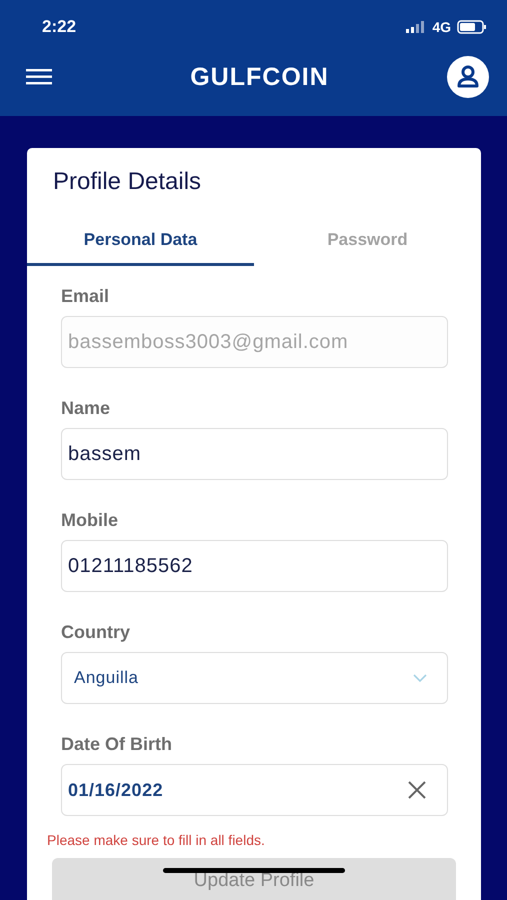 Image resolution: width=507 pixels, height=900 pixels. Describe the element at coordinates (96, 632) in the screenshot. I see `field-label: Country` at that location.